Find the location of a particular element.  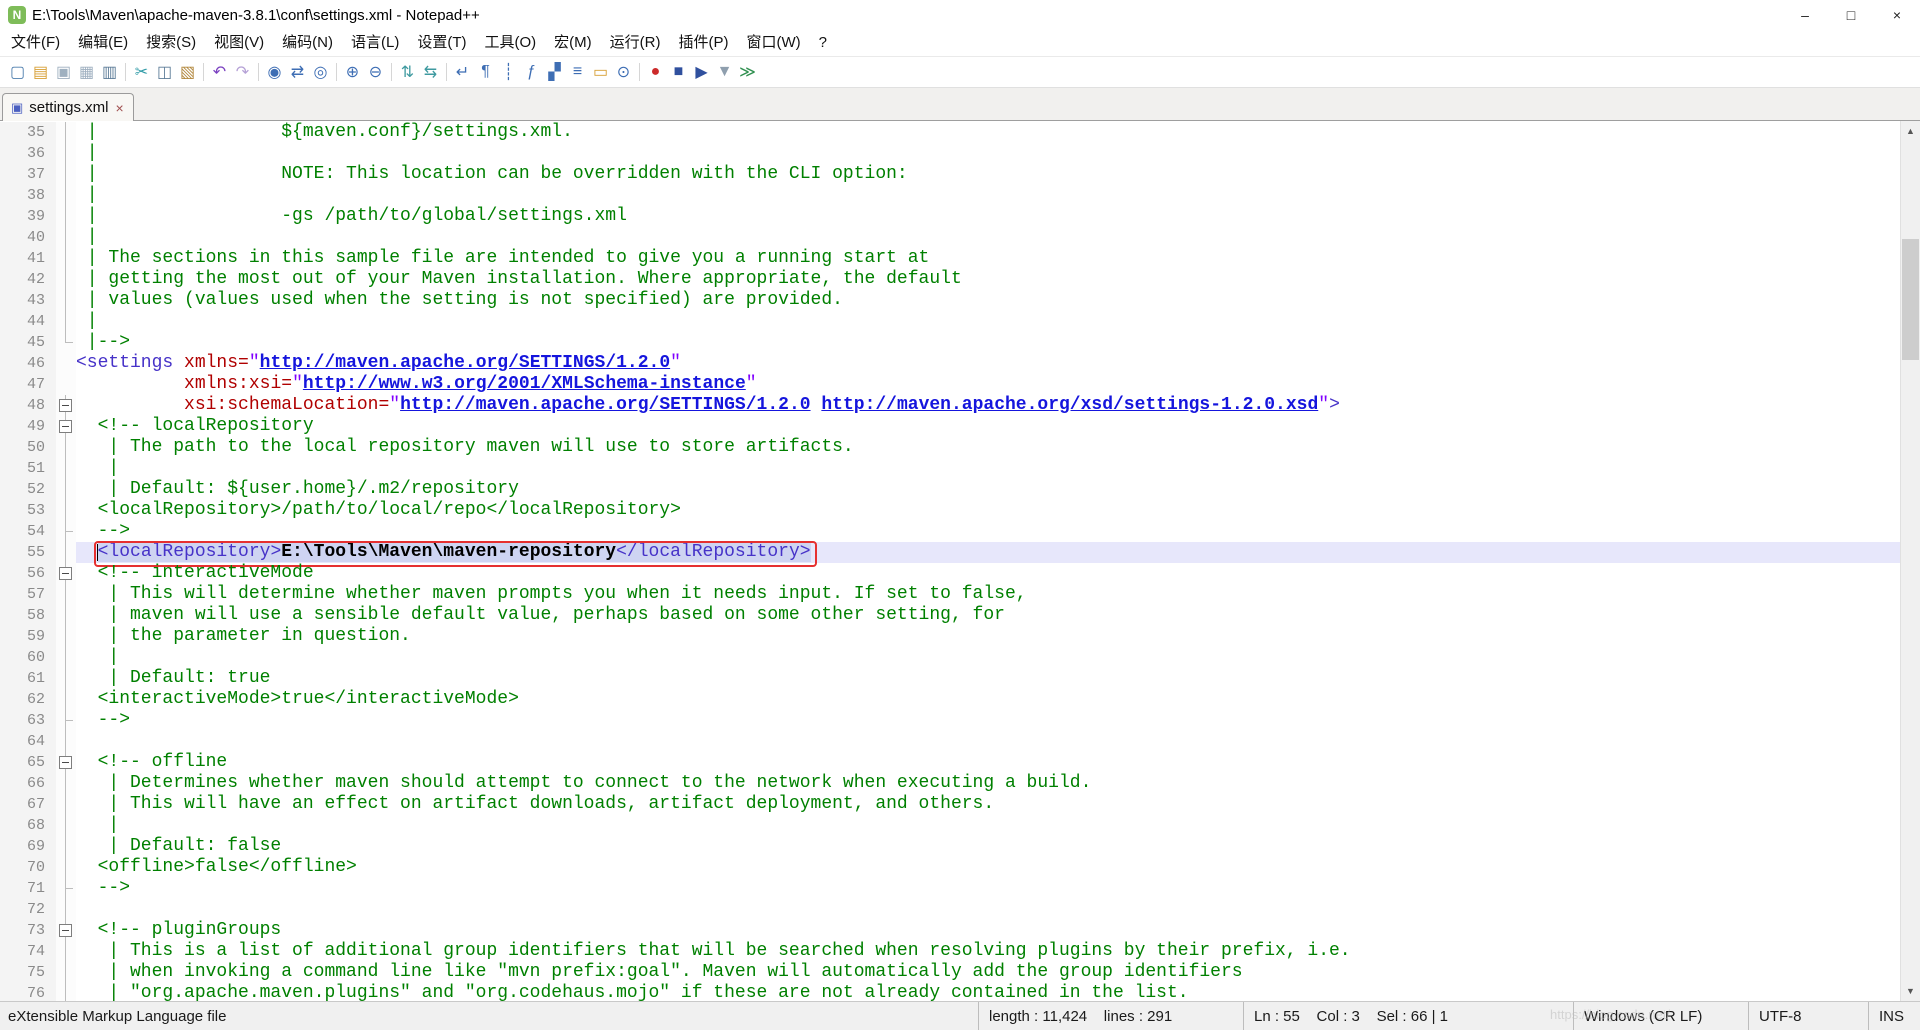

minimize-button: – is located at coordinates (1805, 15).